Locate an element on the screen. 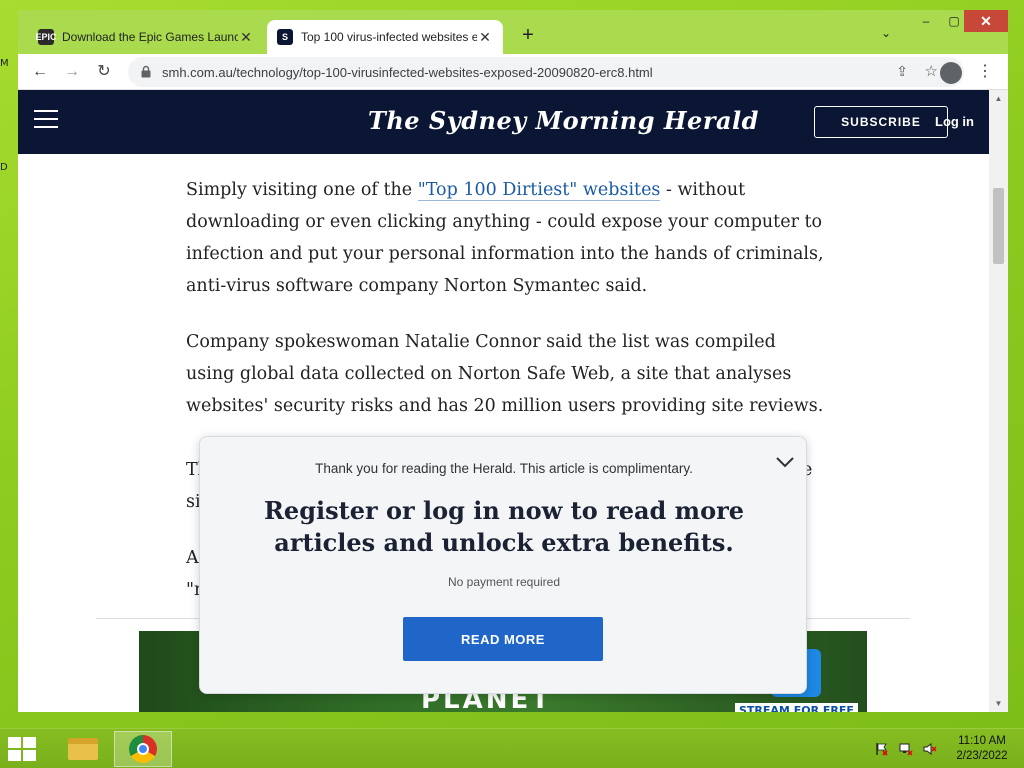 The width and height of the screenshot is (1024, 768). tab-title: Top 100 virus-infected websites exposed is located at coordinates (389, 37).